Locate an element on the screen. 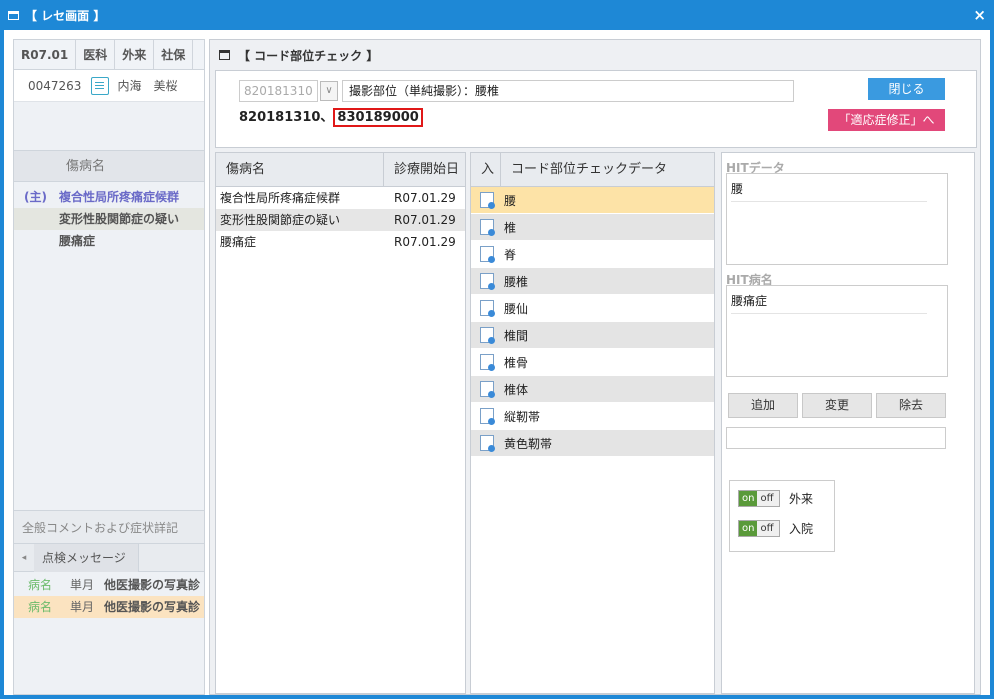  list-item: 黄色靭帯 is located at coordinates (592, 443).